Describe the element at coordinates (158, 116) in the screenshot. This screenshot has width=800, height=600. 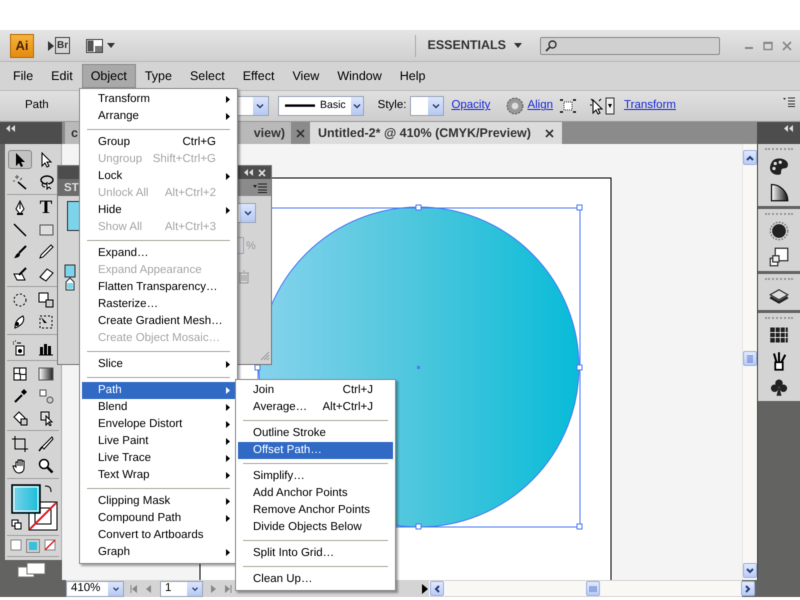
I see `menu-item: Arrange` at that location.